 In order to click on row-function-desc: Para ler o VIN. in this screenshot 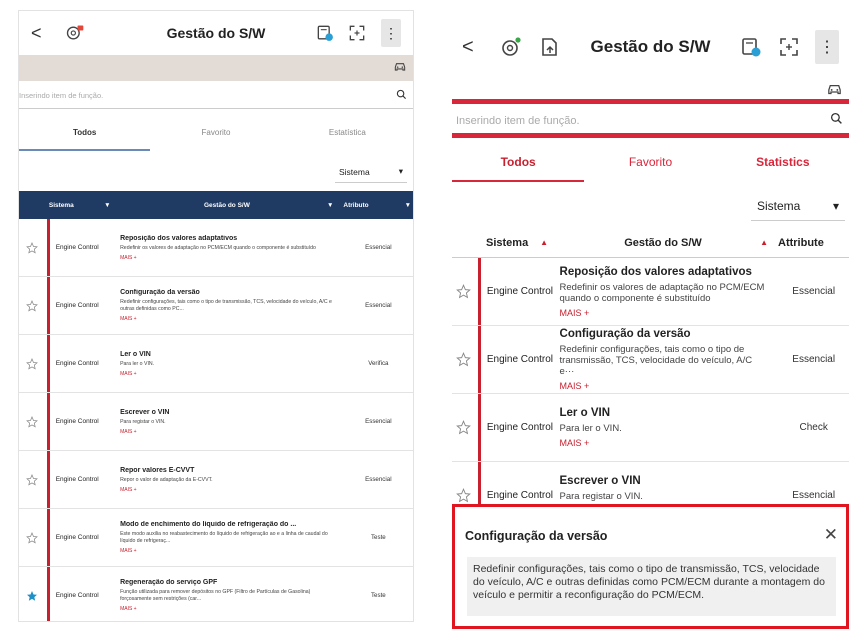, I will do `click(590, 428)`.